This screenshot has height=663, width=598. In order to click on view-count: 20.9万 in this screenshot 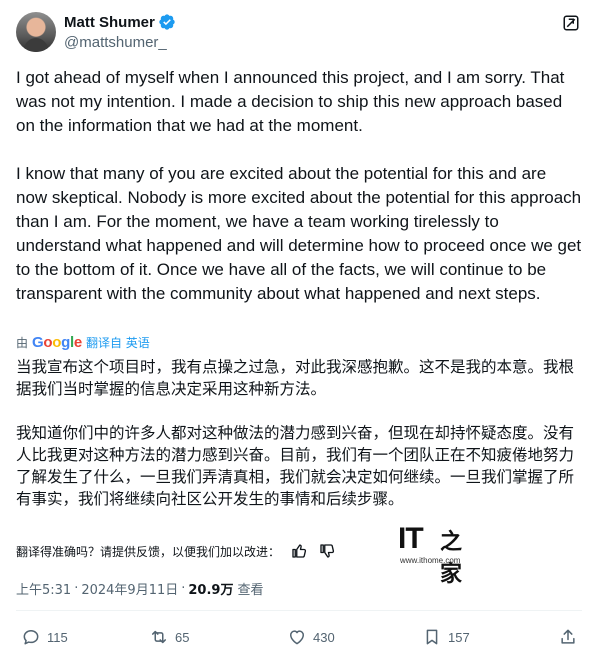, I will do `click(210, 588)`.